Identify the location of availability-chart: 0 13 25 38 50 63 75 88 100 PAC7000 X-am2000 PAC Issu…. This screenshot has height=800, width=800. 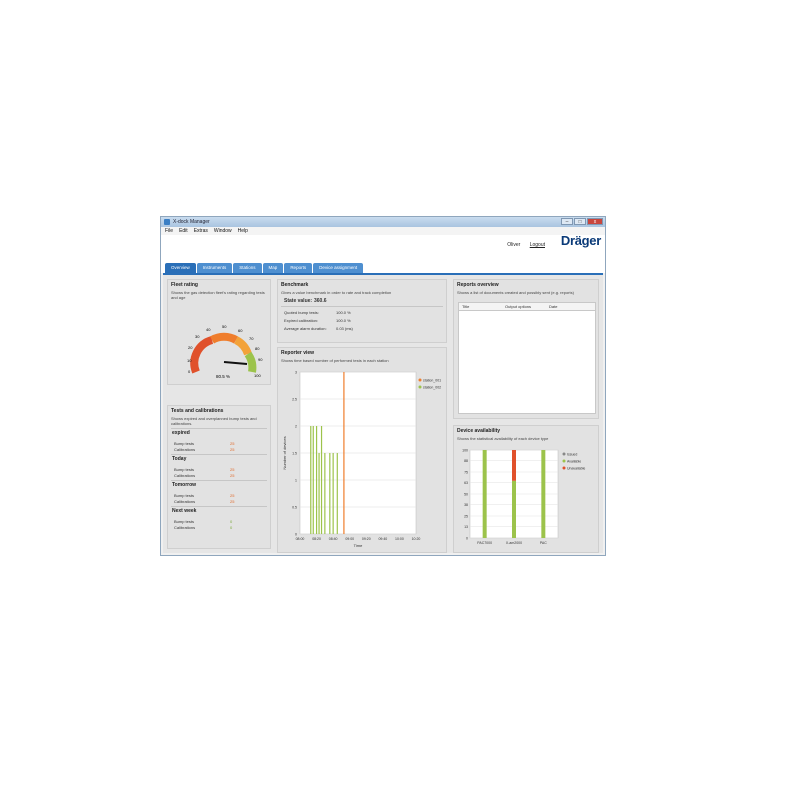
(523, 497).